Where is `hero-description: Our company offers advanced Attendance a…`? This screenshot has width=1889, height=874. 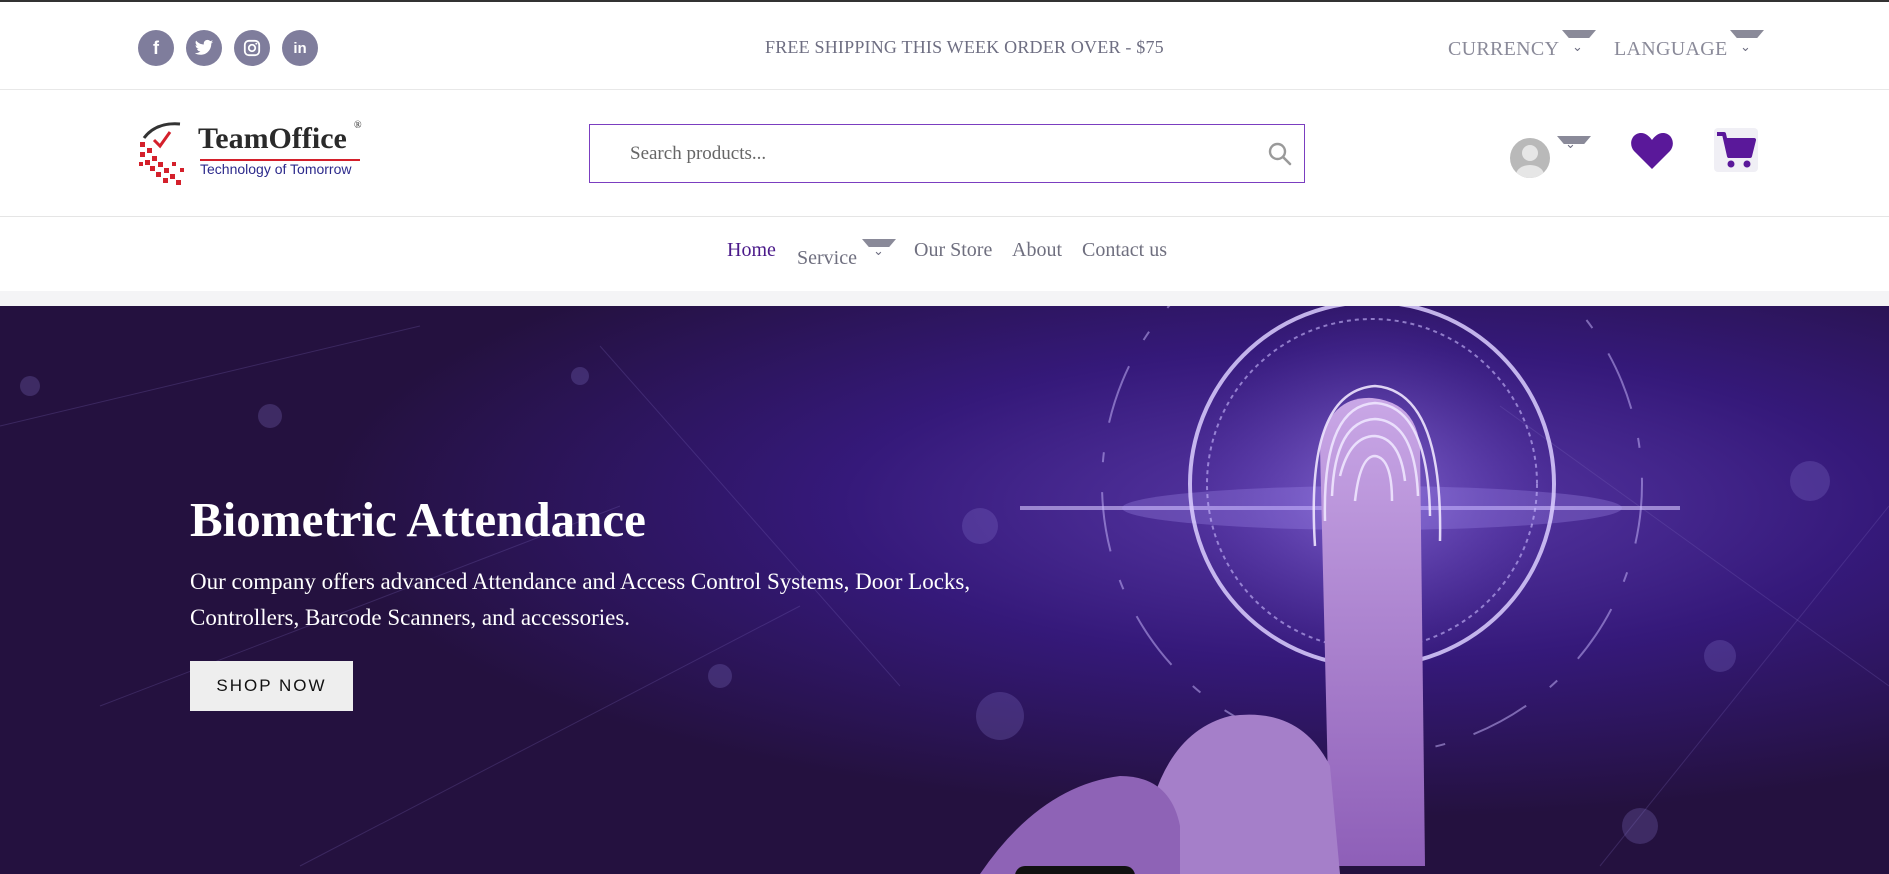
hero-description: Our company offers advanced Attendance a… is located at coordinates (580, 599).